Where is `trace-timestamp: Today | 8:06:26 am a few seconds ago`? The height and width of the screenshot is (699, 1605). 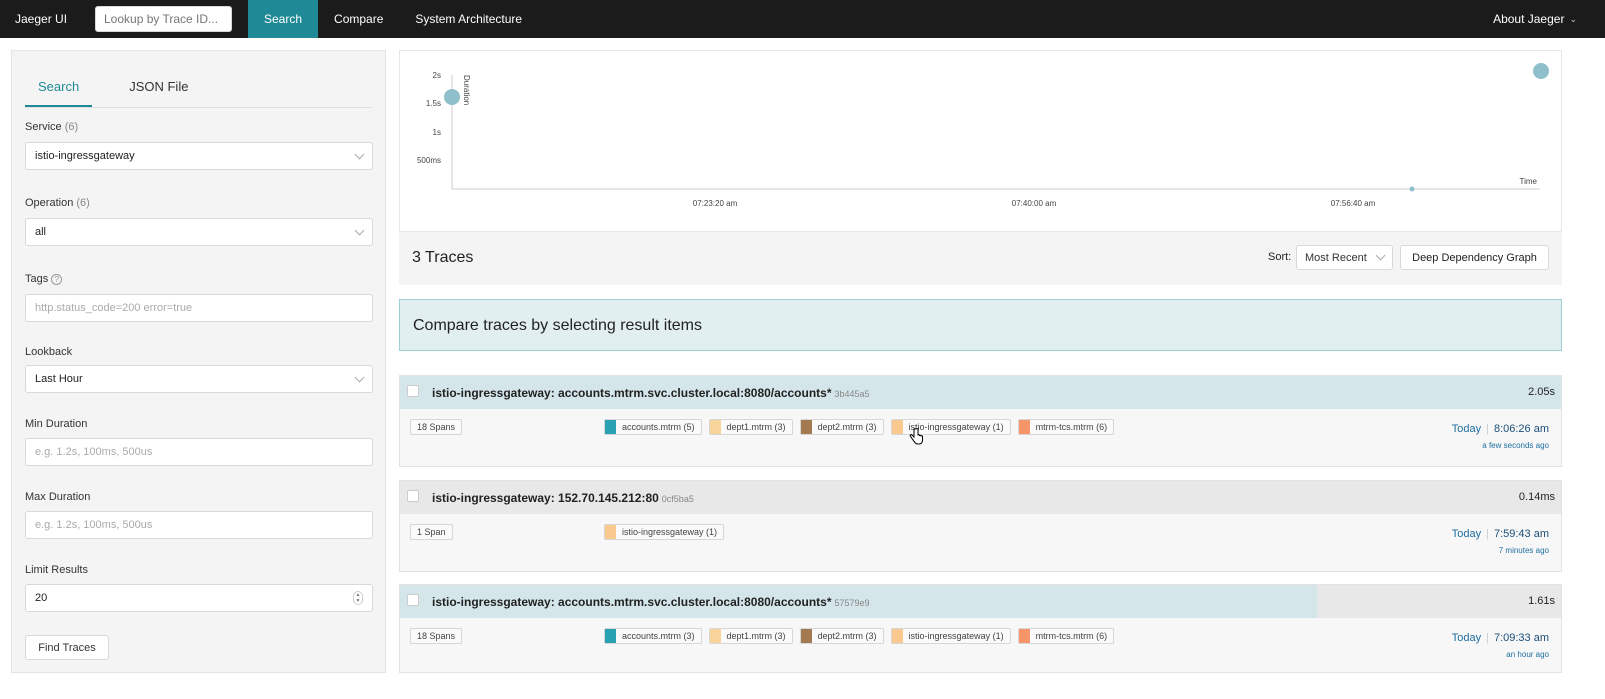 trace-timestamp: Today | 8:06:26 am a few seconds ago is located at coordinates (1500, 436).